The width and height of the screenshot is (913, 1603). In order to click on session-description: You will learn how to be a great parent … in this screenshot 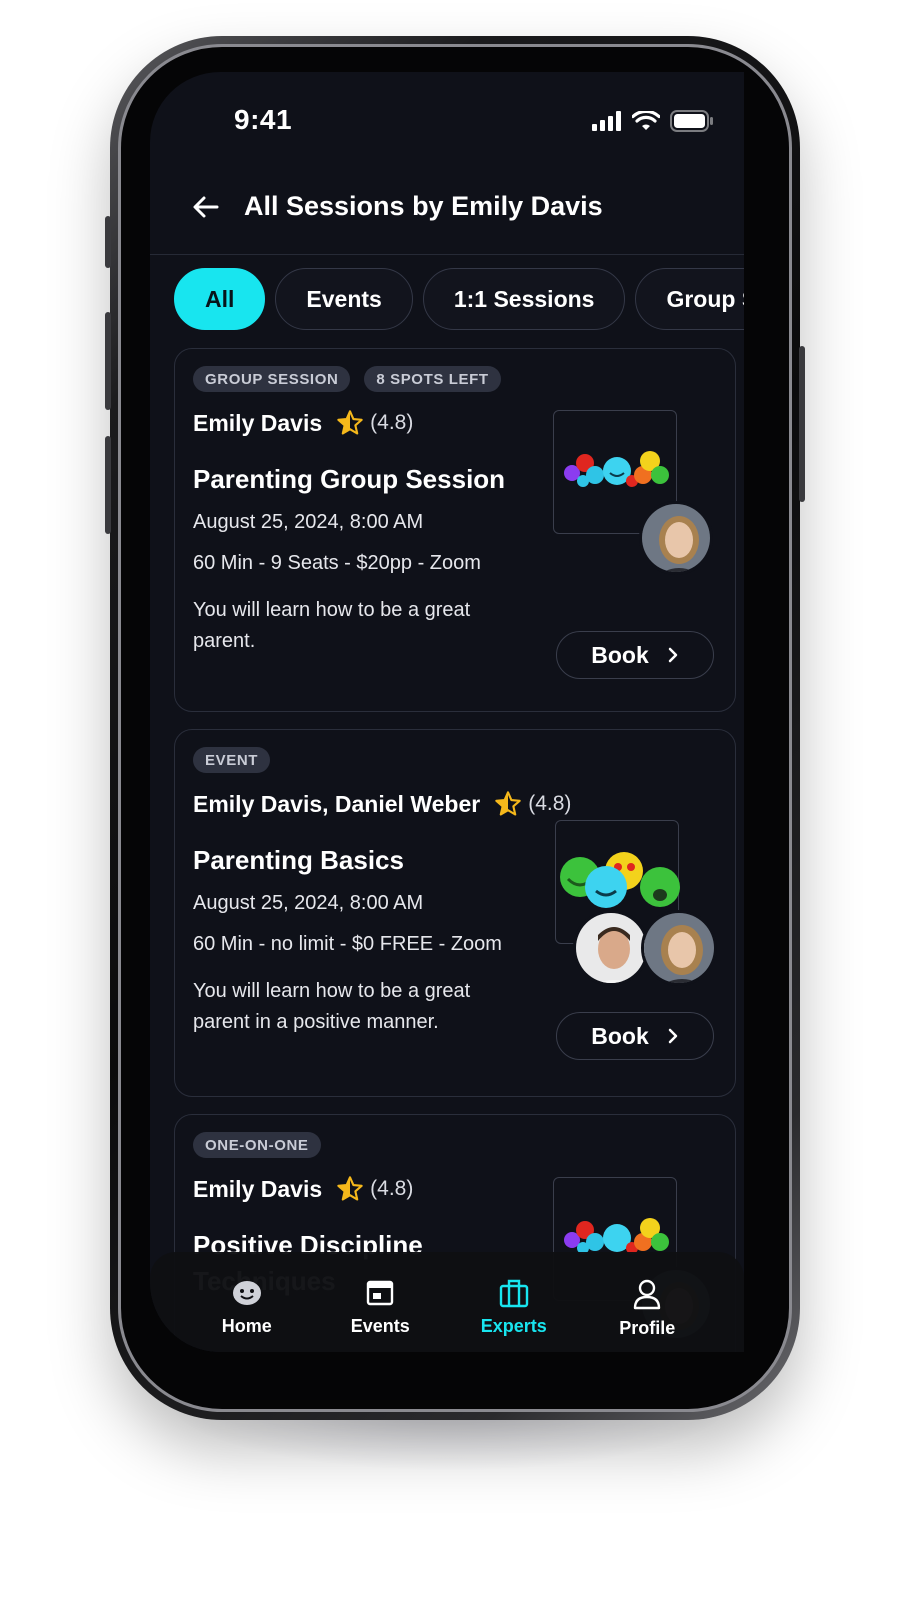, I will do `click(332, 1006)`.